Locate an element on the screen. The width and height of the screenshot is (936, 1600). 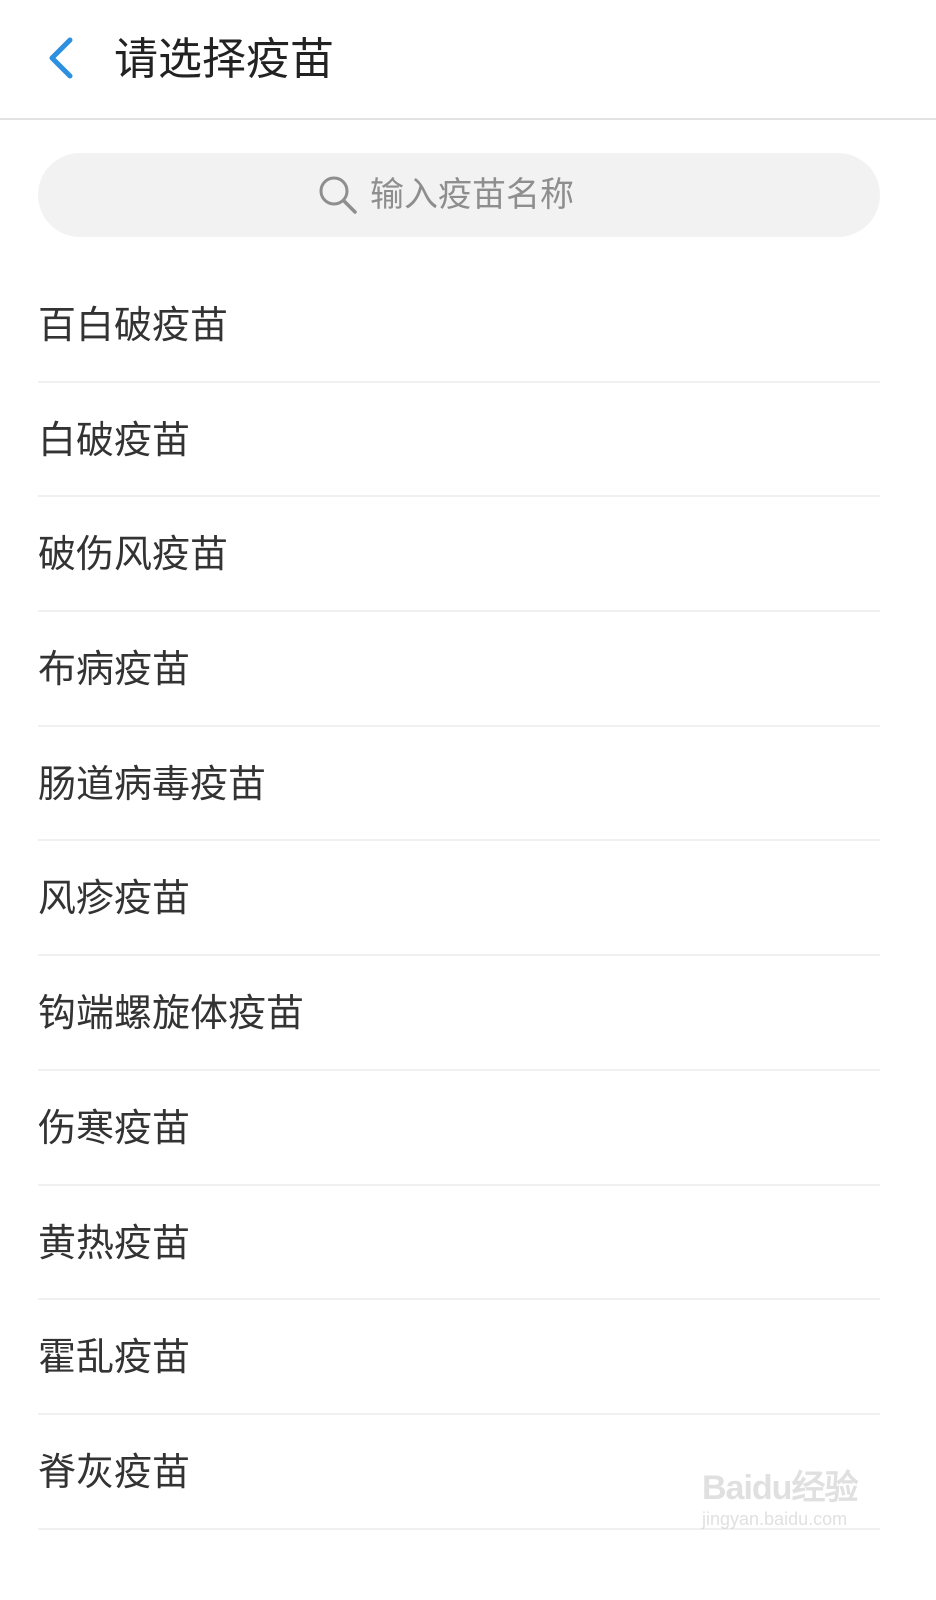
vaccine-item: 布病疫苗 is located at coordinates (459, 669).